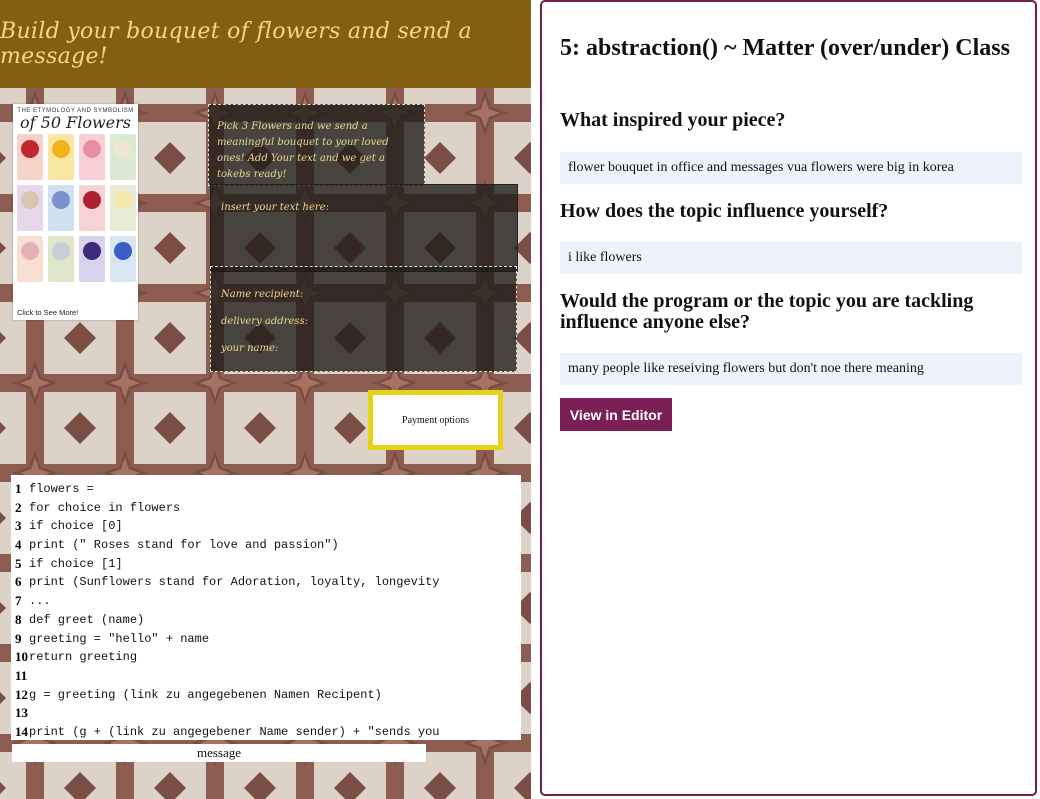  Describe the element at coordinates (76, 526) in the screenshot. I see `code-text: if choice [0]` at that location.